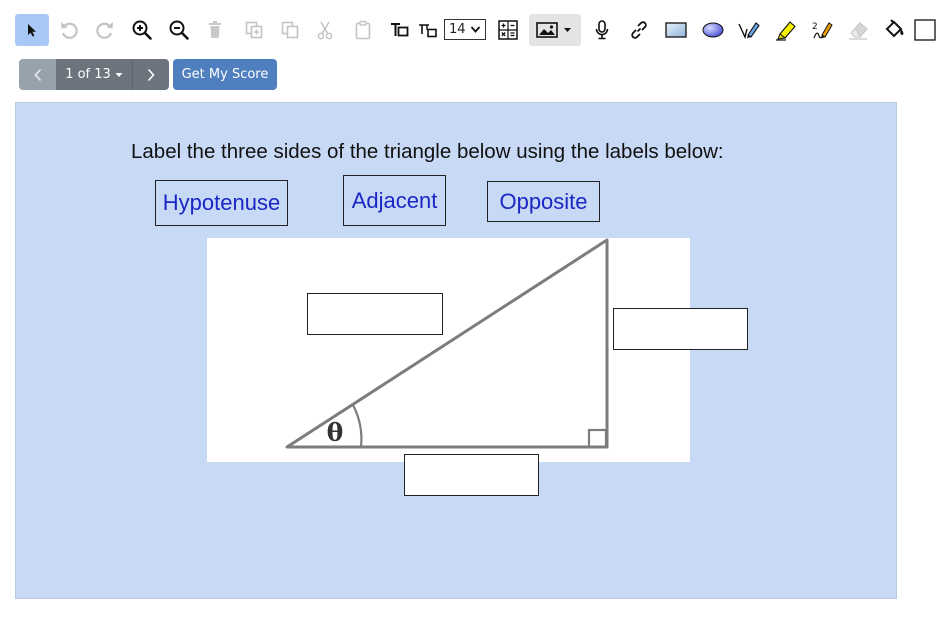 The width and height of the screenshot is (943, 618). I want to click on image-insert-button, so click(555, 30).